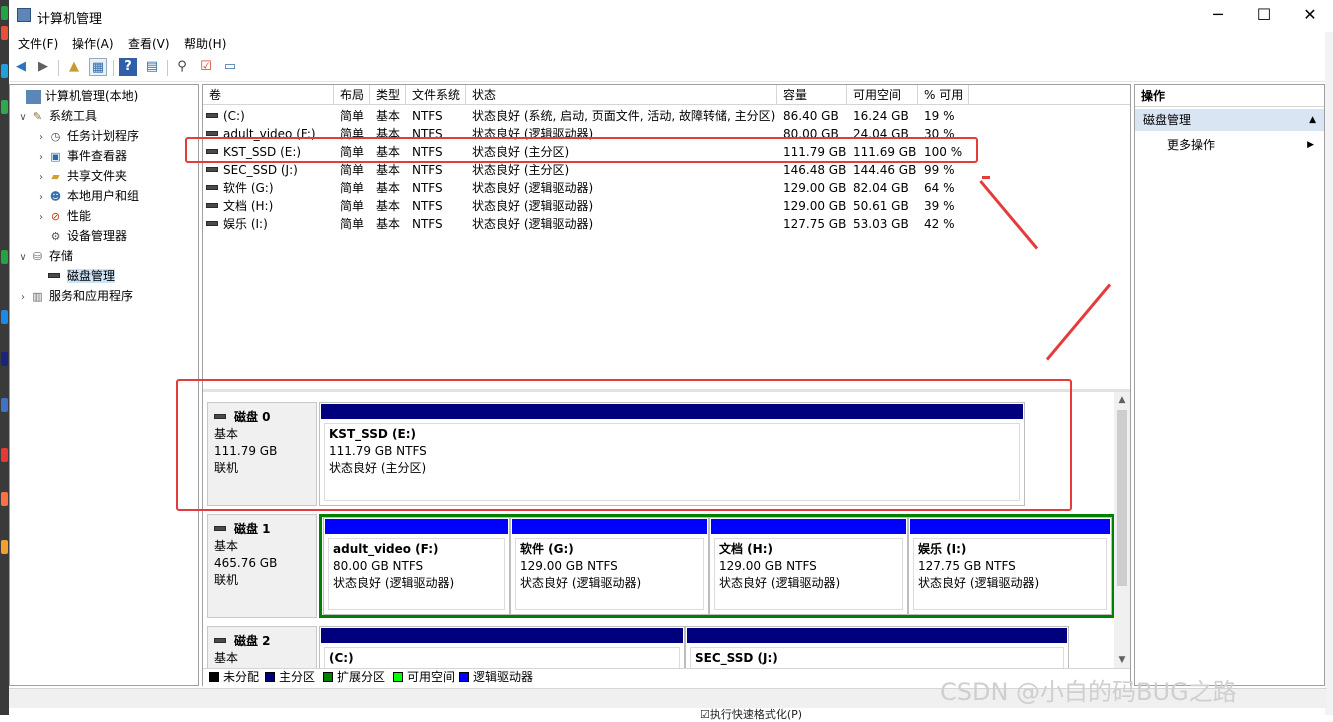 Image resolution: width=1333 pixels, height=722 pixels. What do you see at coordinates (502, 647) in the screenshot?
I see `partition-c: (C:)` at bounding box center [502, 647].